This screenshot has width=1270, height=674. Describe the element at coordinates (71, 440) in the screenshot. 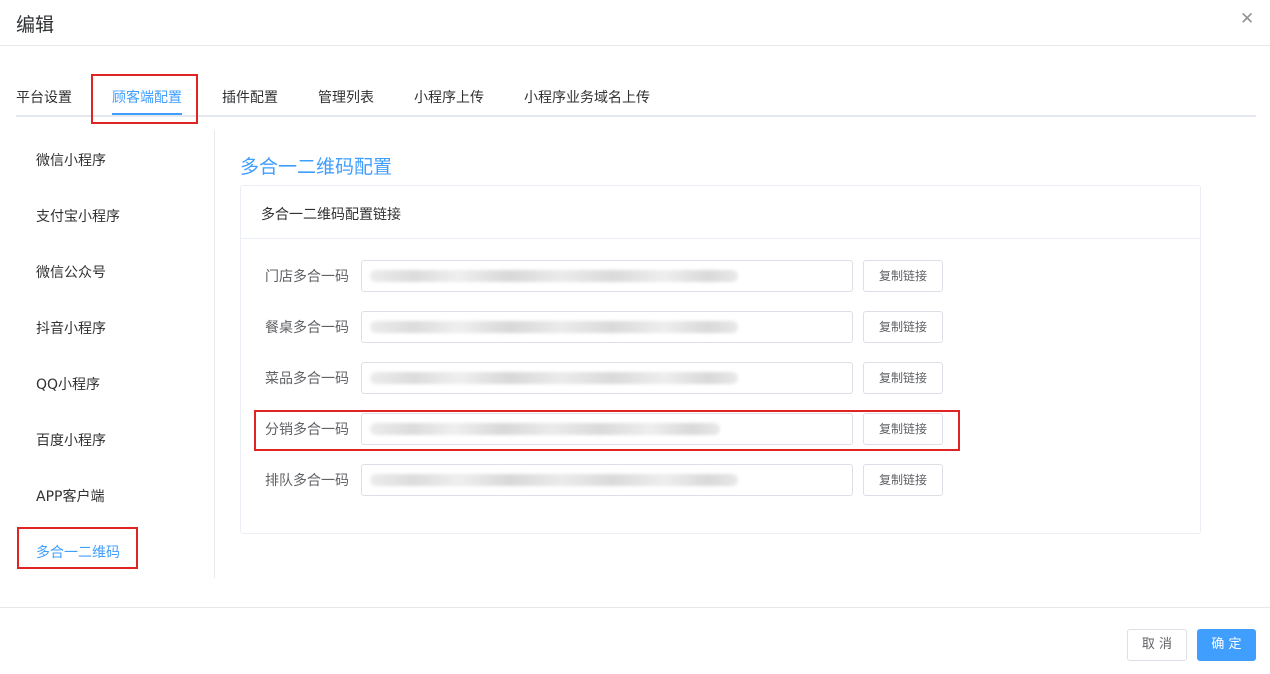

I see `sidebar-item-baidu-miniprogram: 百度小程序` at that location.